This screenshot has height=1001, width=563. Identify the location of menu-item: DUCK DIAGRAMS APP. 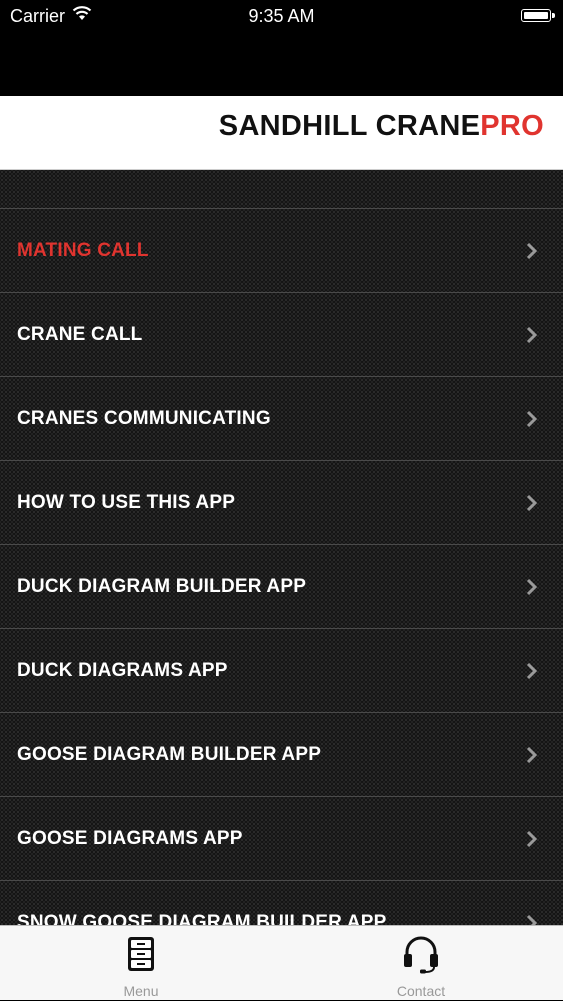
(281, 671).